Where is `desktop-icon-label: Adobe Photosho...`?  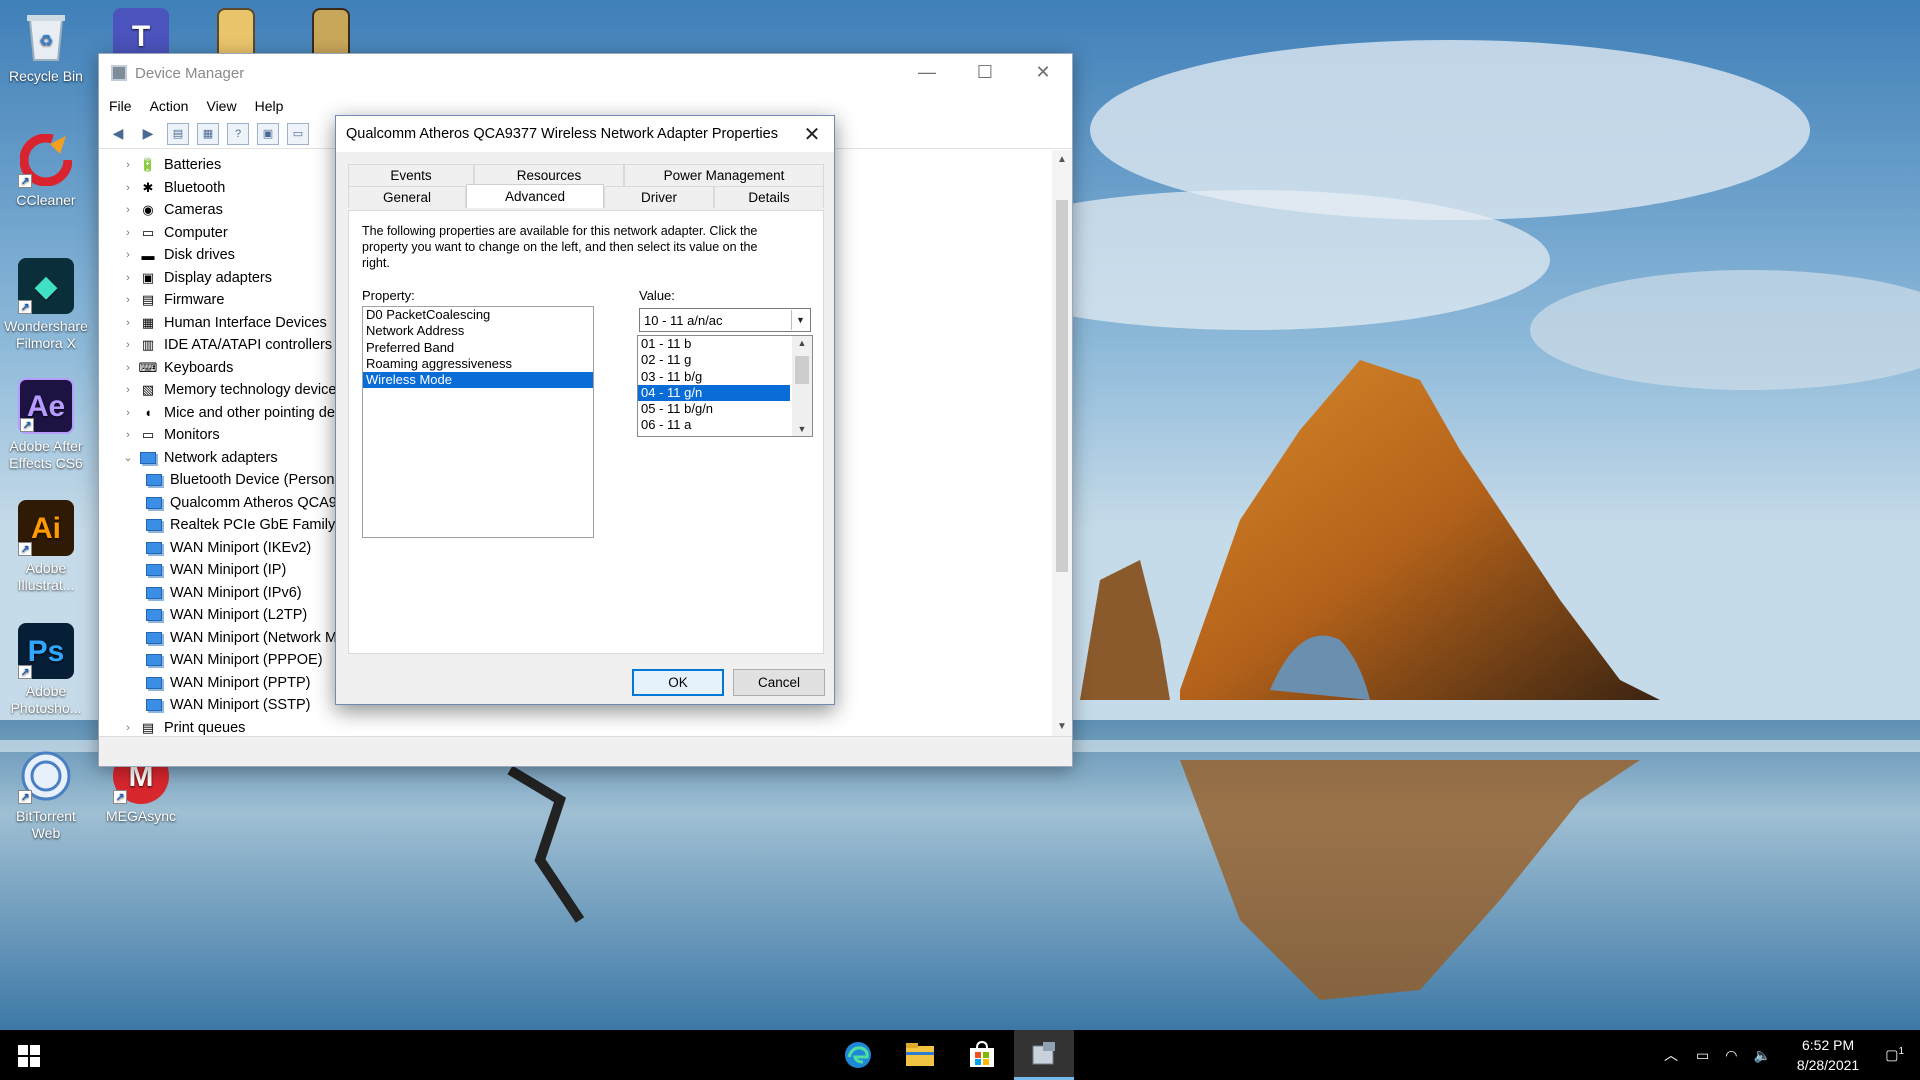 desktop-icon-label: Adobe Photosho... is located at coordinates (46, 699).